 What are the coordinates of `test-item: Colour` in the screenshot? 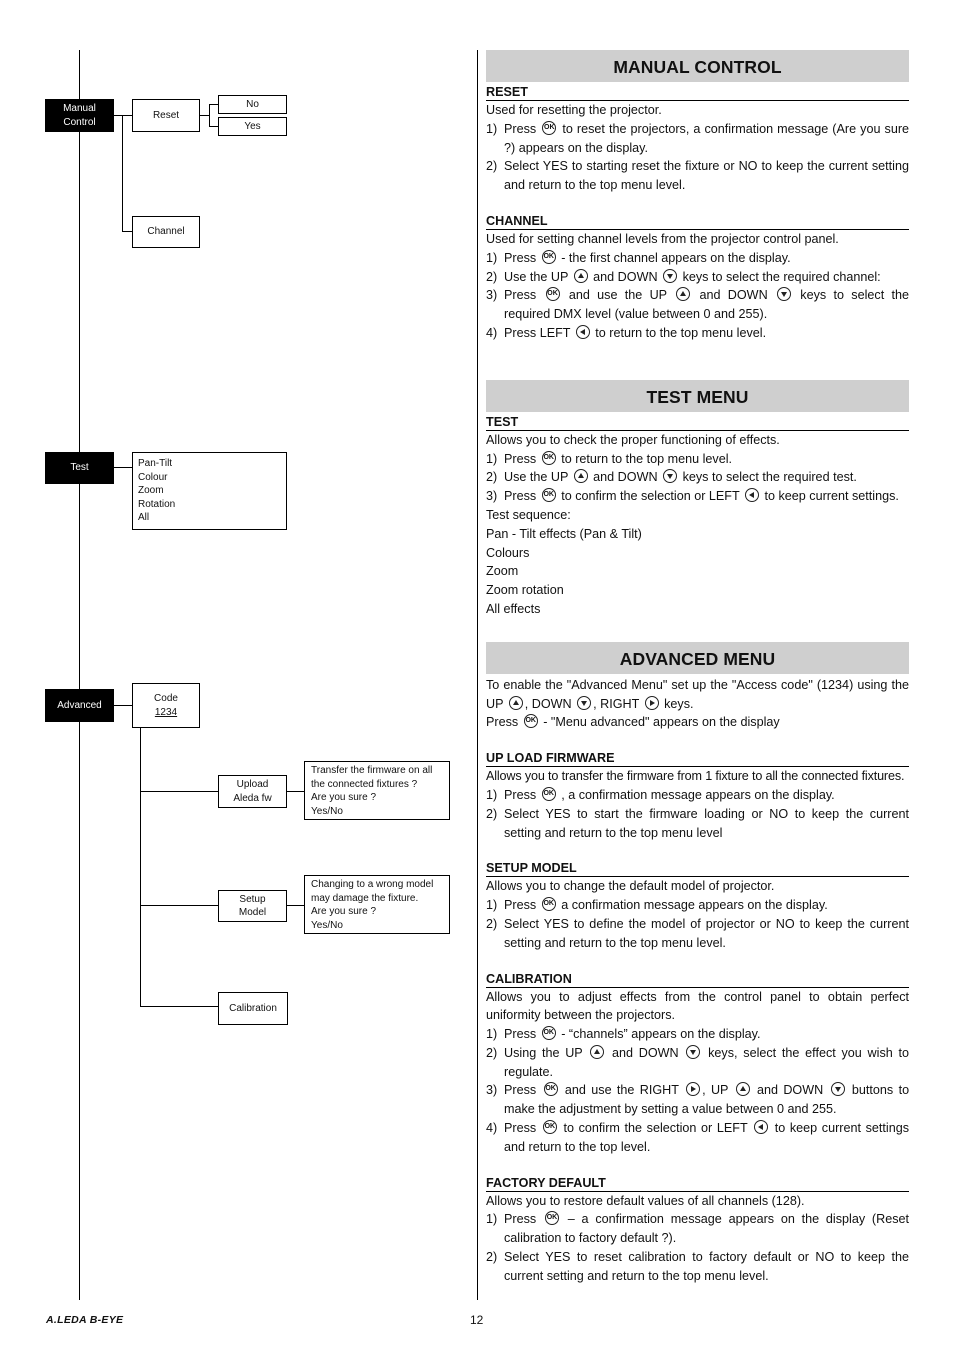 It's located at (153, 477).